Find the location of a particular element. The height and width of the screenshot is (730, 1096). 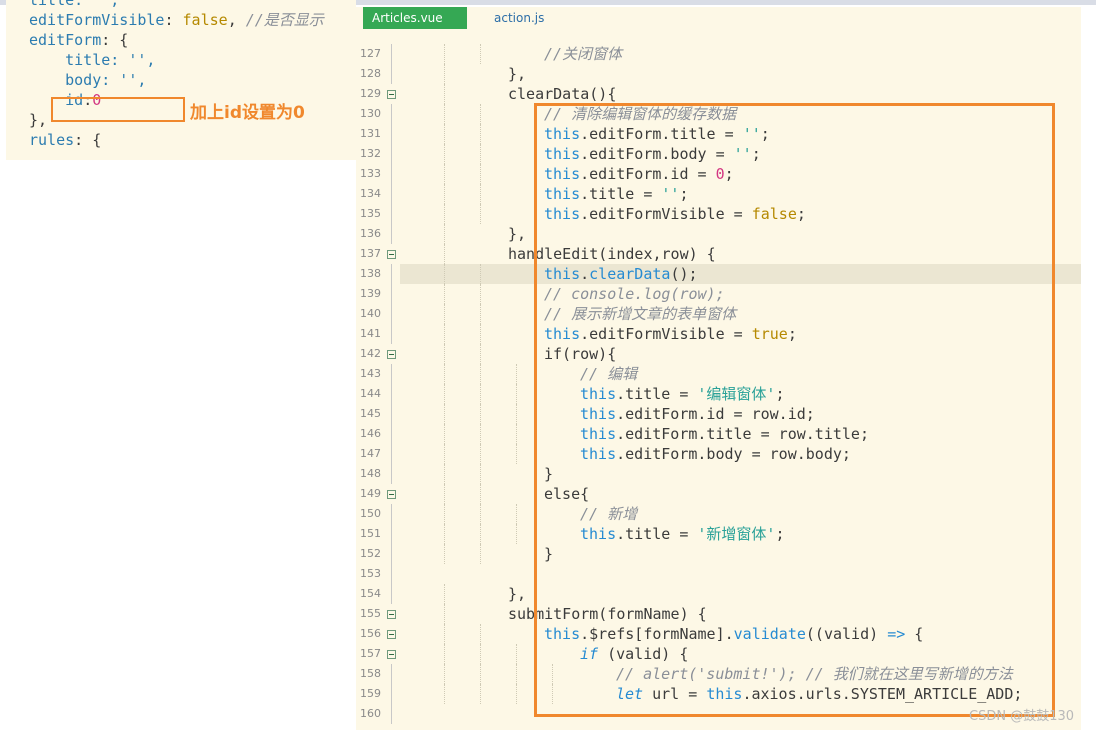

line-number: 139 is located at coordinates (370, 293).